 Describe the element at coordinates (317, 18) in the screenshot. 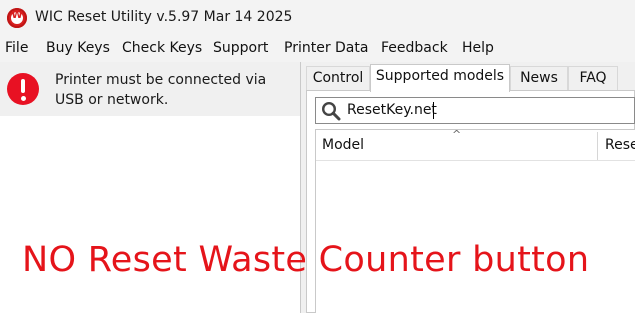

I see `title-bar: W WIC Reset Utility v.5.97 Mar 14 2025` at that location.